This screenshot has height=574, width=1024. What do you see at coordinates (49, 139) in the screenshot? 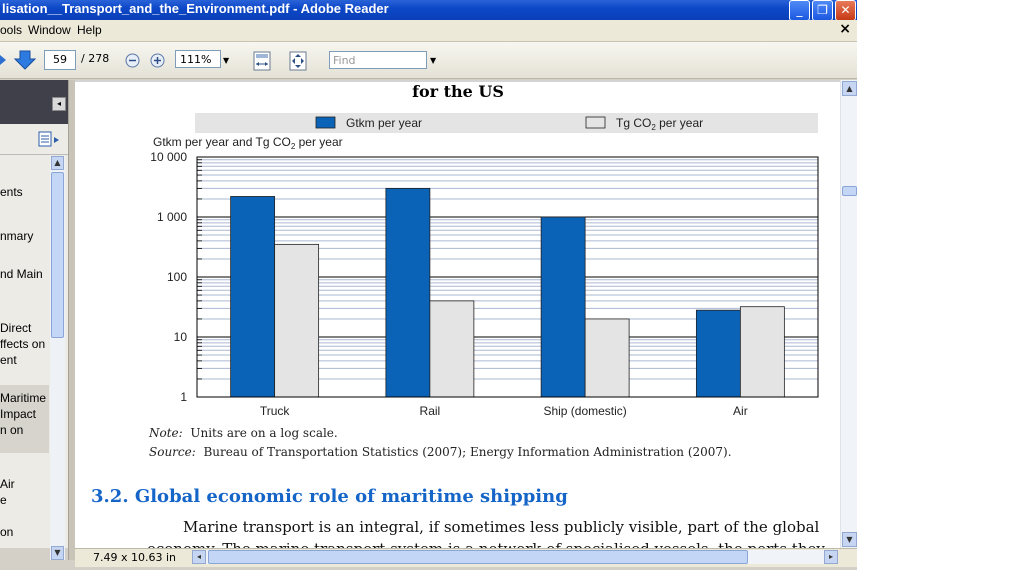
I see `bookmark-options-icon` at bounding box center [49, 139].